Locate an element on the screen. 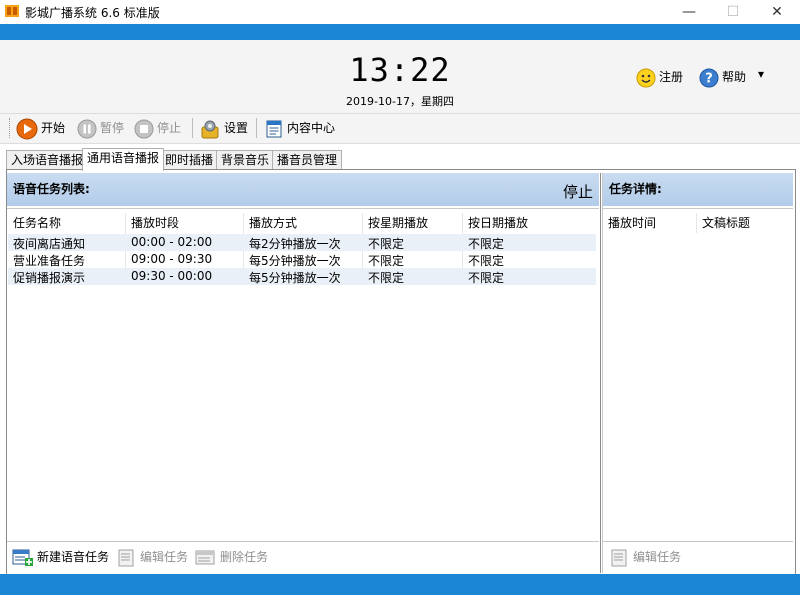 The image size is (800, 595). task-list-title: 语音任务列表: is located at coordinates (51, 189).